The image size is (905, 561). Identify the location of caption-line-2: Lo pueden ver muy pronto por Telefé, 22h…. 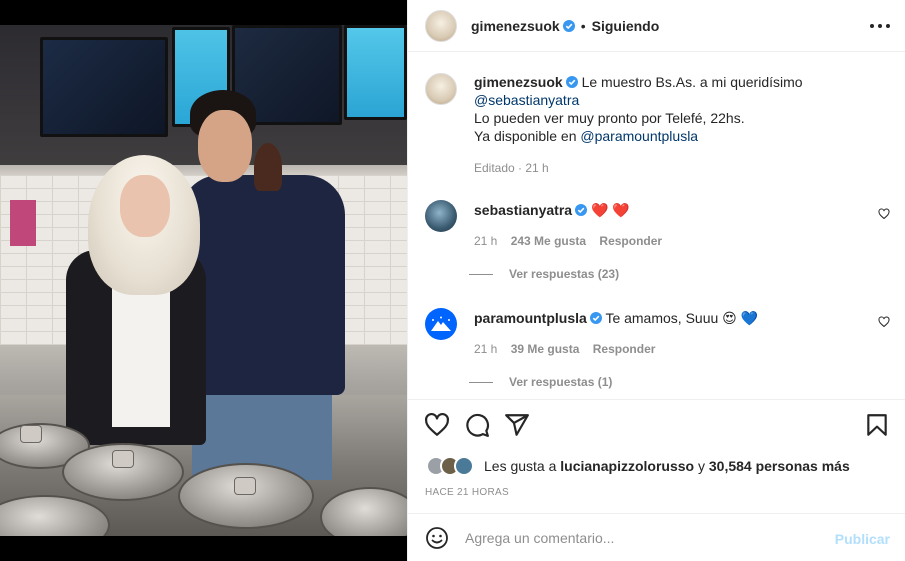
(609, 118).